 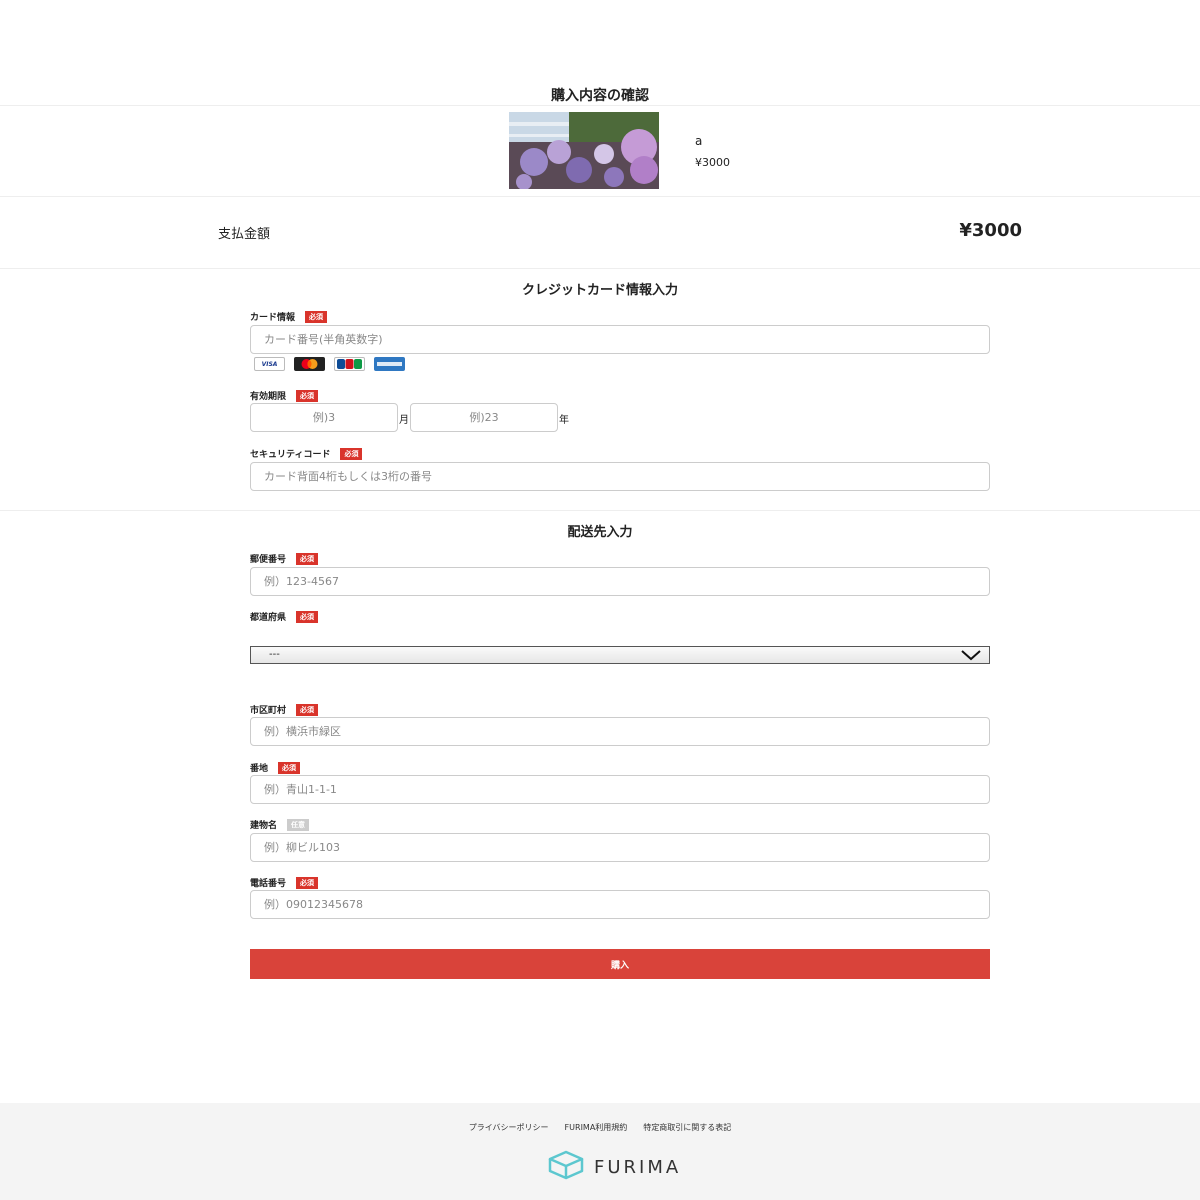 I want to click on cvc-label-text: セキュリティコード, so click(x=290, y=455).